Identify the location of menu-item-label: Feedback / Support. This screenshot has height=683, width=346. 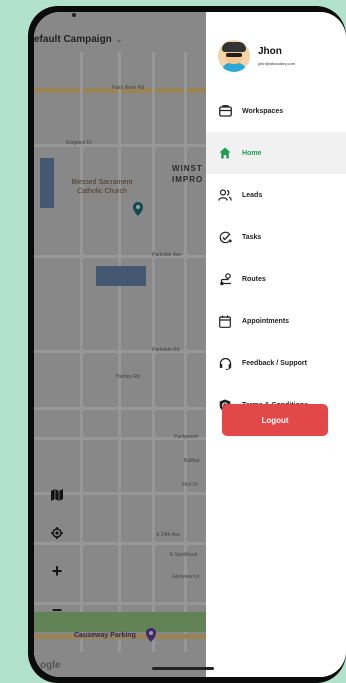
(274, 363).